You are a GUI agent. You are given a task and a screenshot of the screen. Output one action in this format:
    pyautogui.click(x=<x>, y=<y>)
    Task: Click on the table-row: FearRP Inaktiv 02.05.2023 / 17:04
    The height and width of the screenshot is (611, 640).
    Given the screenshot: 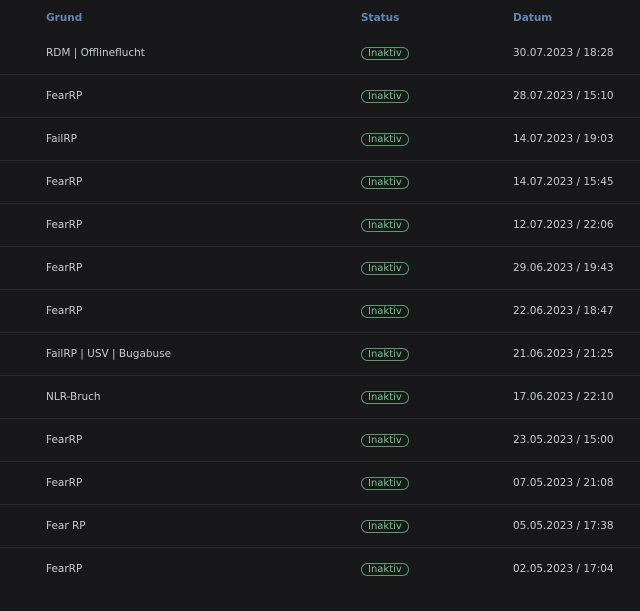 What is the action you would take?
    pyautogui.click(x=320, y=569)
    